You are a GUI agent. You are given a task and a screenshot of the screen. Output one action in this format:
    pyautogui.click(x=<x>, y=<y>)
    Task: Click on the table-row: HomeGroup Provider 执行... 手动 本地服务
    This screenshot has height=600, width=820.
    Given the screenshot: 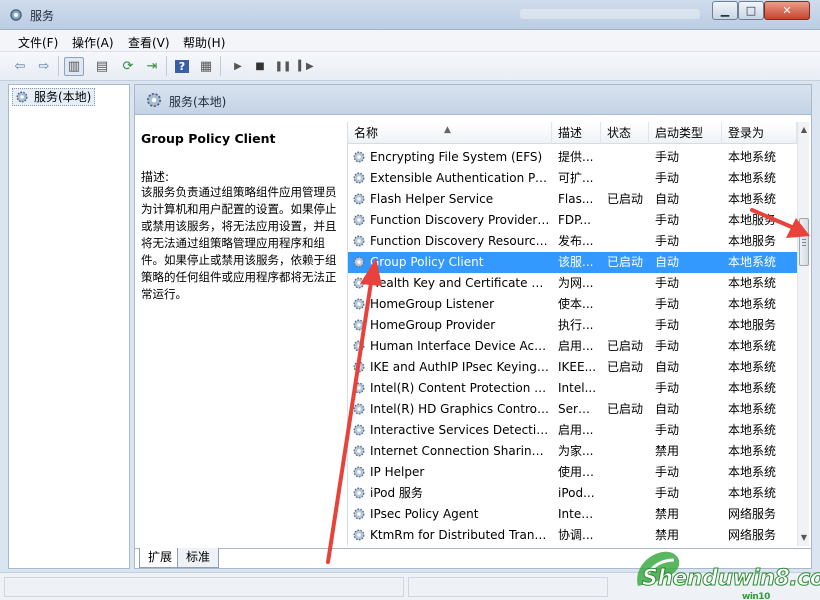 What is the action you would take?
    pyautogui.click(x=572, y=325)
    